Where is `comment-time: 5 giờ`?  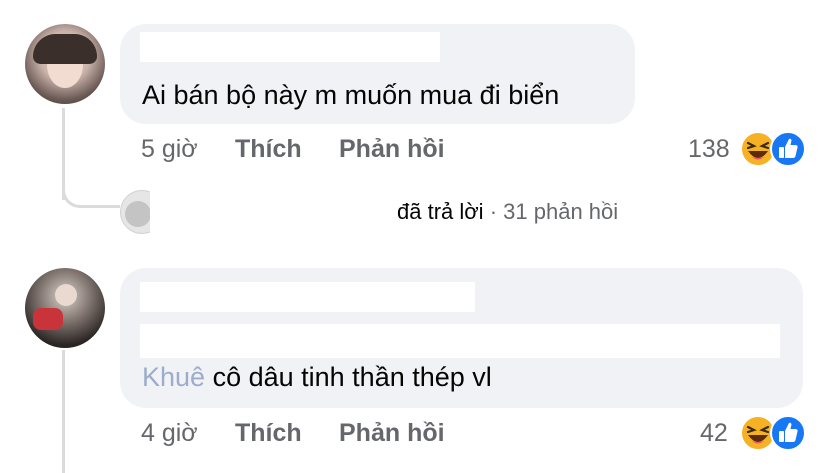
comment-time: 5 giờ is located at coordinates (169, 149).